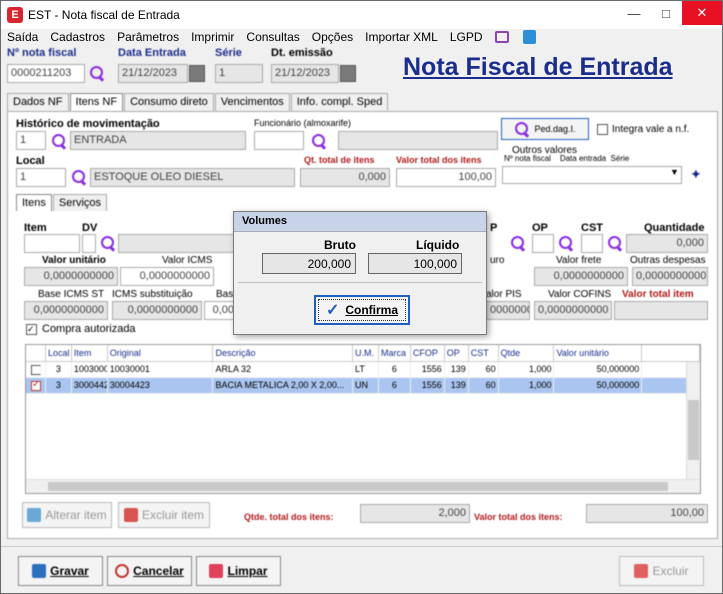  I want to click on outras-input: 0,0000000000, so click(670, 276).